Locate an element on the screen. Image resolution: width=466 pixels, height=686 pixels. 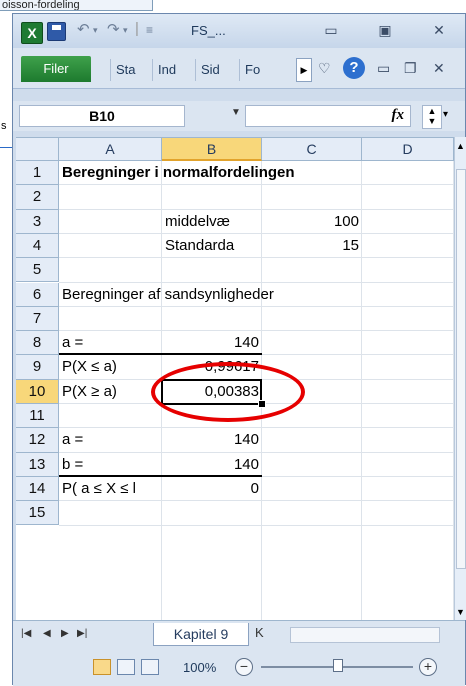
row-header: 15 is located at coordinates (37, 513).